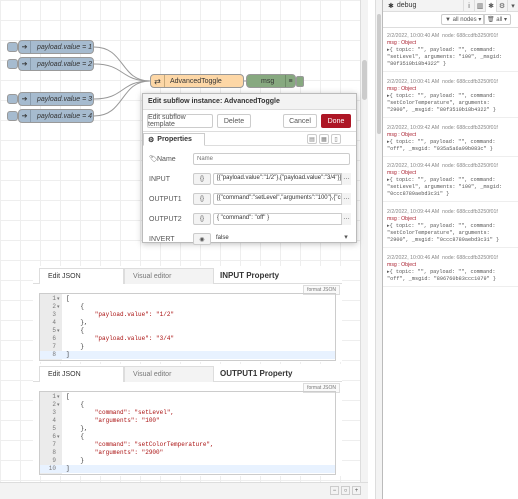 Image resolution: width=518 pixels, height=499 pixels. I want to click on zoom-out-icon: −, so click(334, 490).